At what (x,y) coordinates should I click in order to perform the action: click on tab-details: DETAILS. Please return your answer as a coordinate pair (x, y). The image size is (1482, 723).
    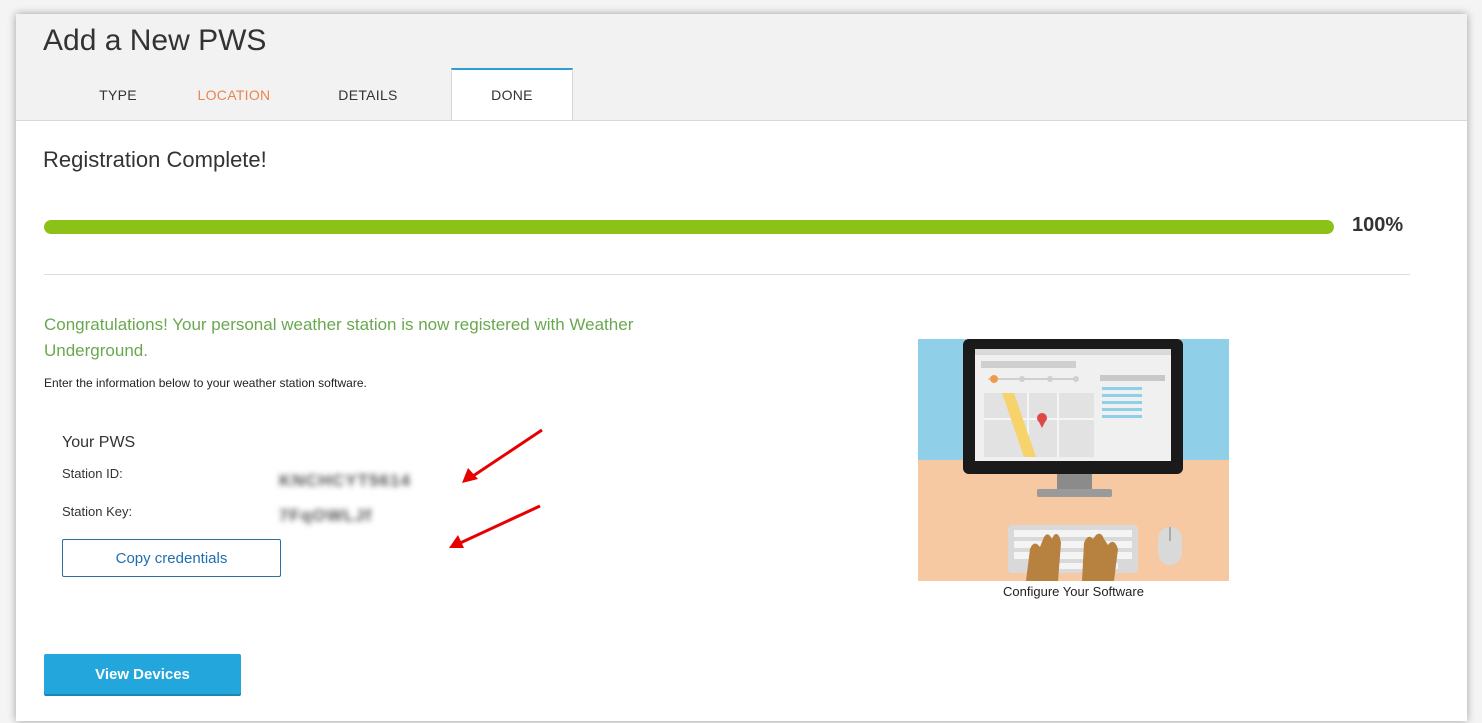
    Looking at the image, I should click on (368, 95).